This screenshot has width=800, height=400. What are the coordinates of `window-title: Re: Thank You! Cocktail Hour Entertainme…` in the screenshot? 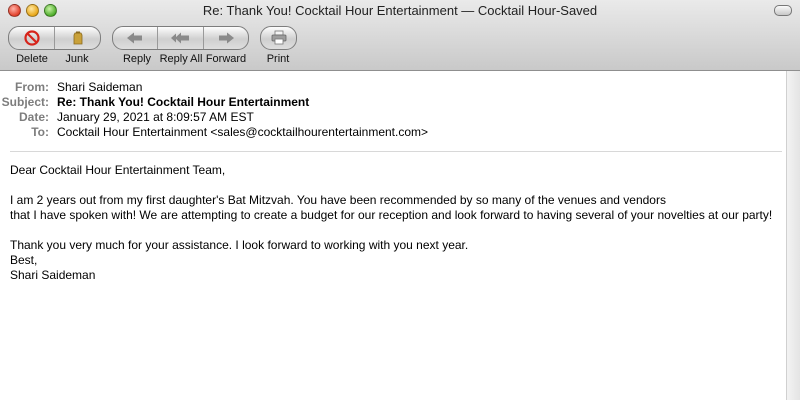 It's located at (400, 10).